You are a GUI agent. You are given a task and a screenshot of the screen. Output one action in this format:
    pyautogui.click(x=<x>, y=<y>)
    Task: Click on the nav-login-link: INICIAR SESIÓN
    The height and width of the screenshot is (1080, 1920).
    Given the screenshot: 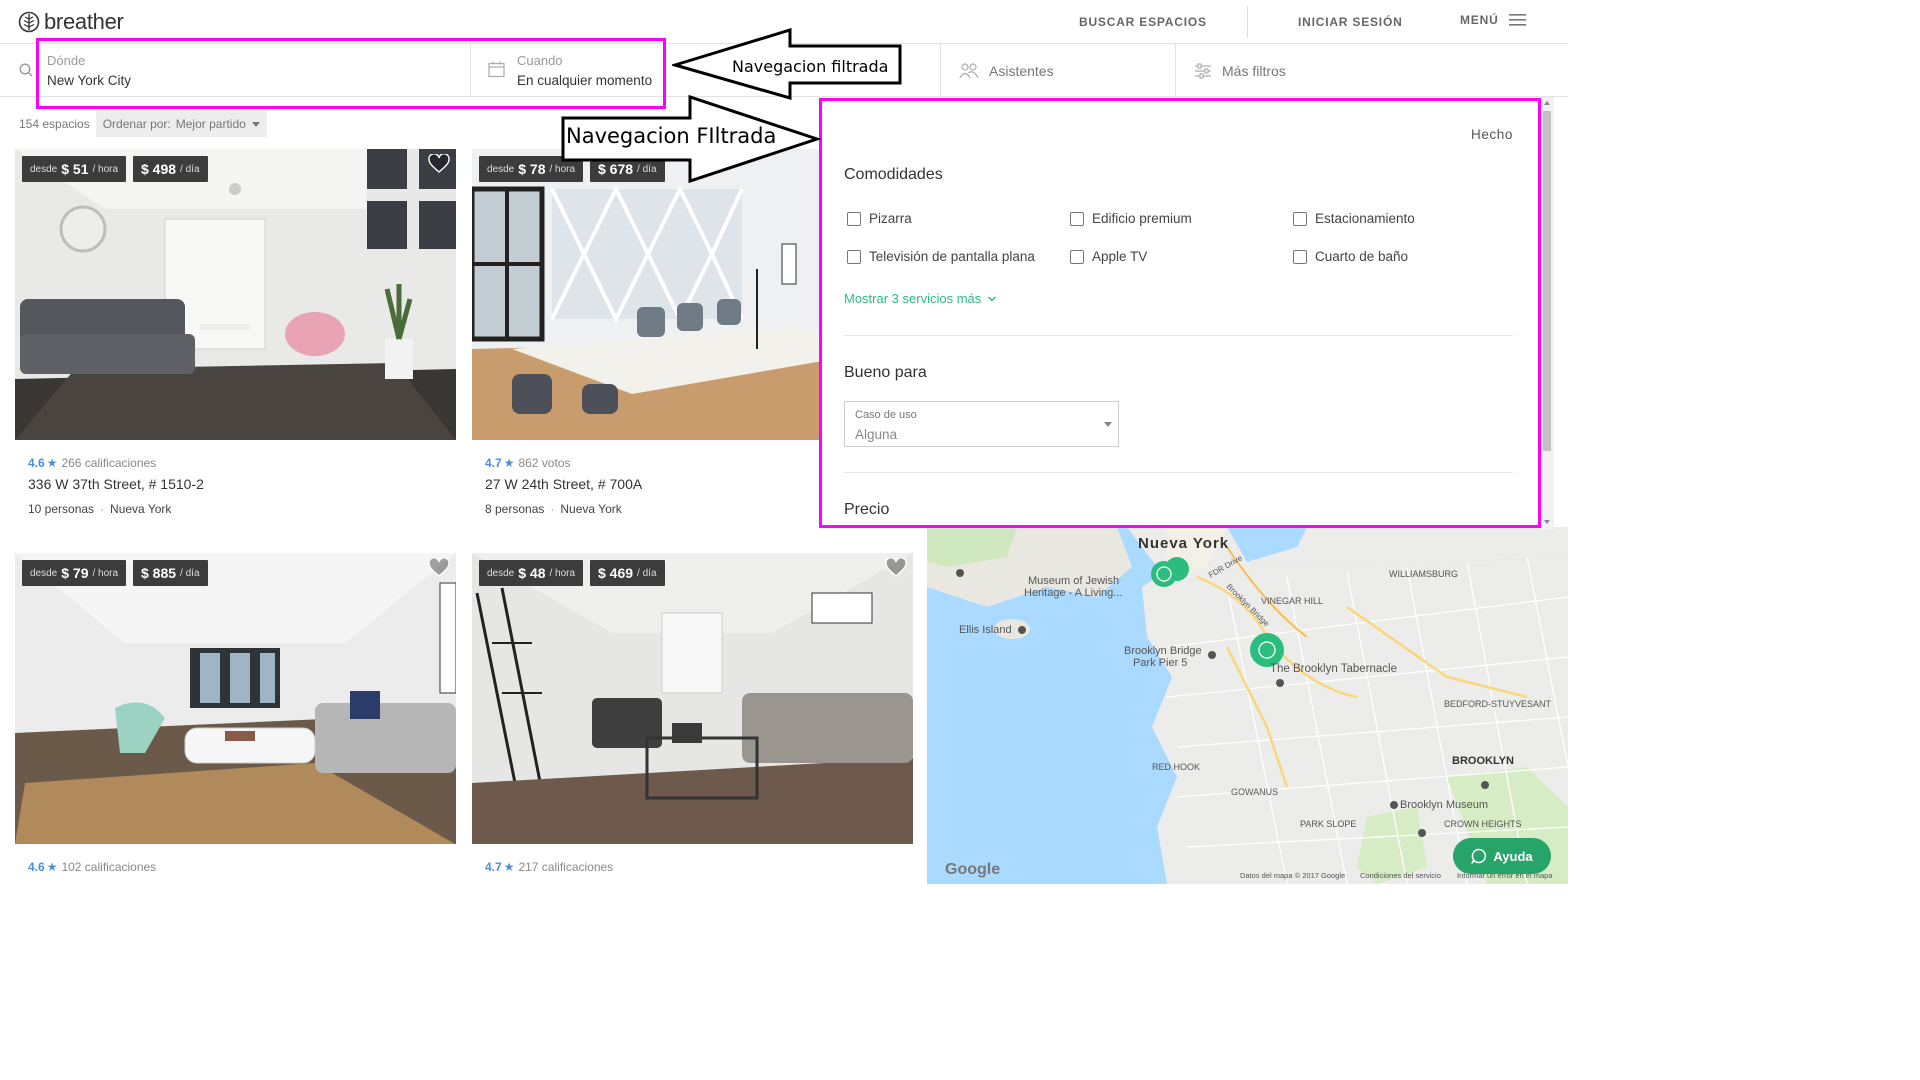 What is the action you would take?
    pyautogui.click(x=1350, y=22)
    